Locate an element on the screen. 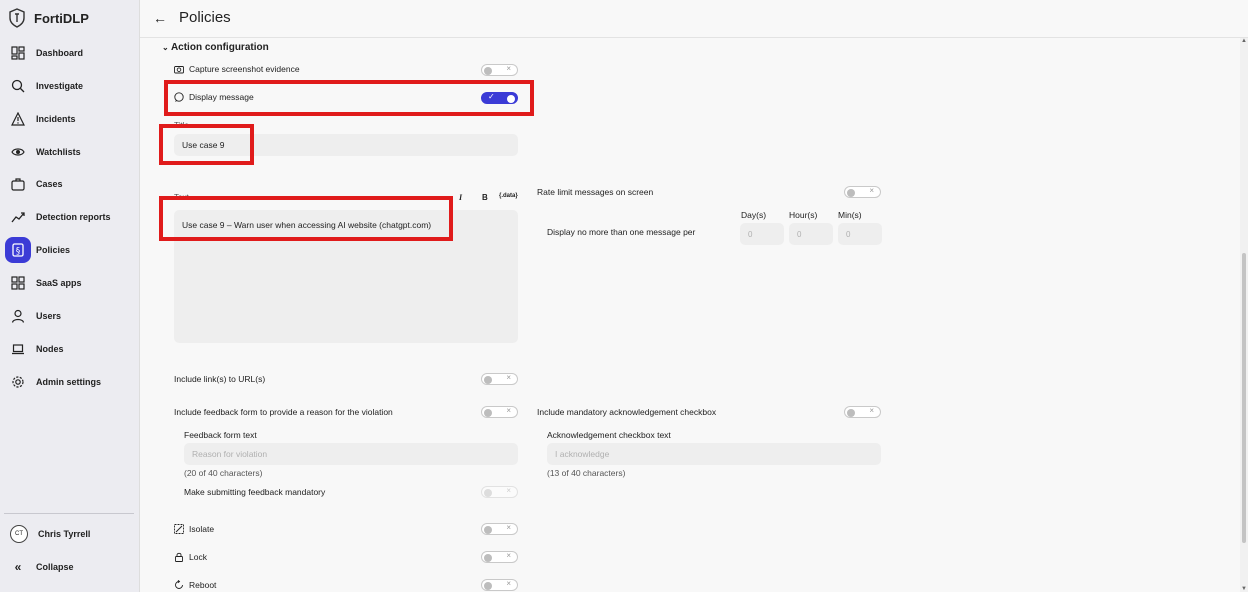  reboot-row: Reboot is located at coordinates (195, 585).